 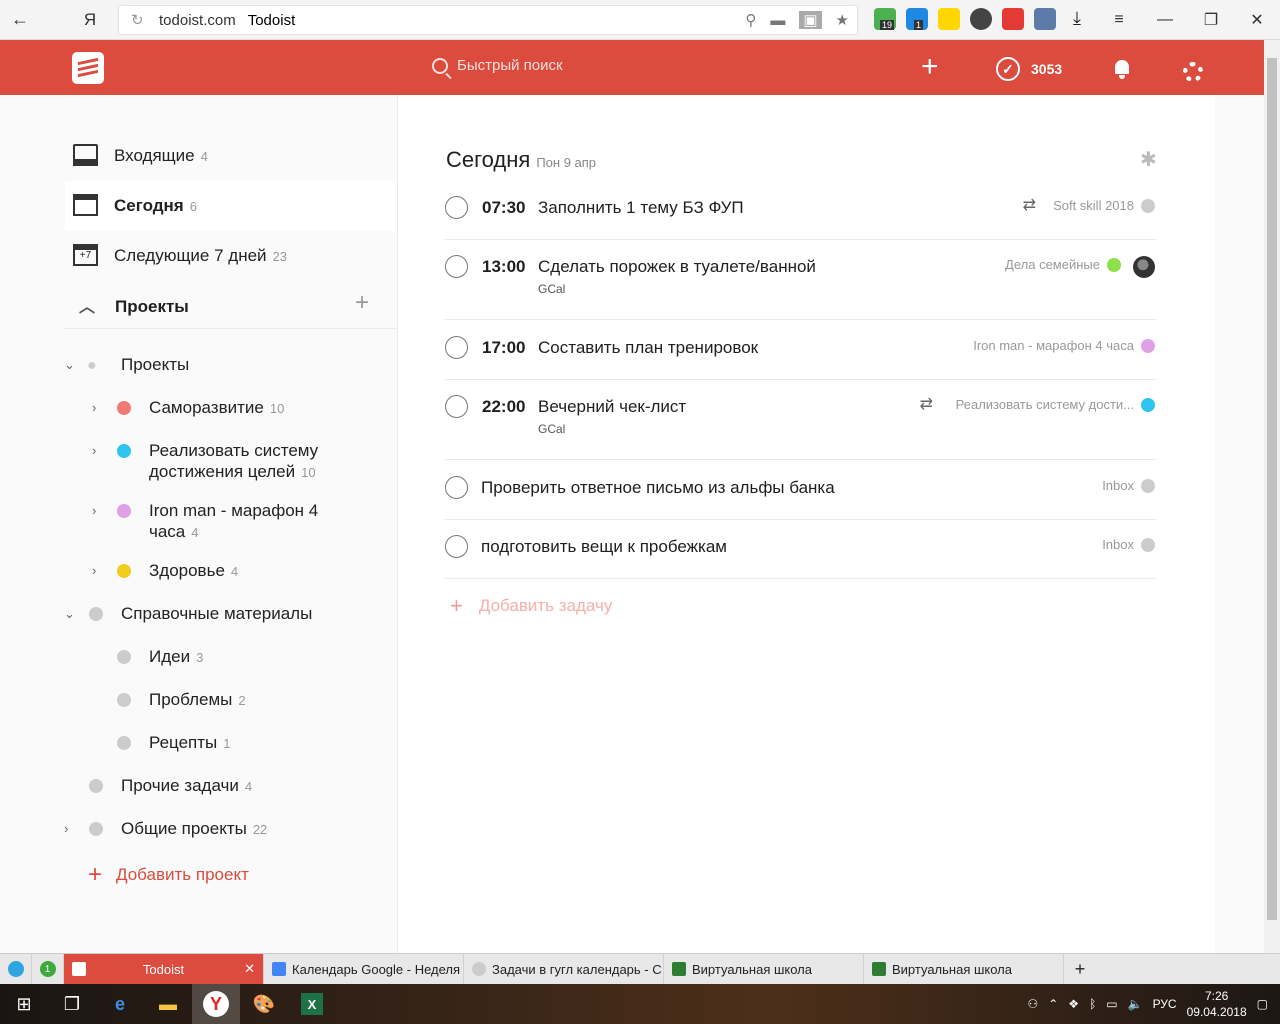 What do you see at coordinates (677, 267) in the screenshot?
I see `task-text: Сделать порожек в туалете/ванной` at bounding box center [677, 267].